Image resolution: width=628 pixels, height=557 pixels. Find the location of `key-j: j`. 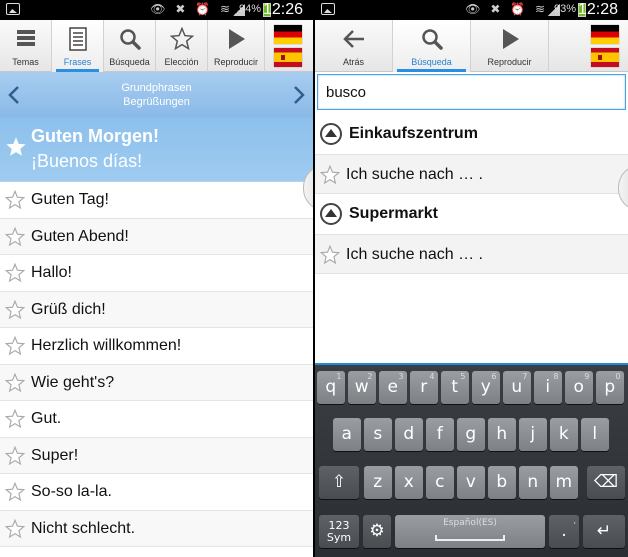

key-j: j is located at coordinates (533, 434).